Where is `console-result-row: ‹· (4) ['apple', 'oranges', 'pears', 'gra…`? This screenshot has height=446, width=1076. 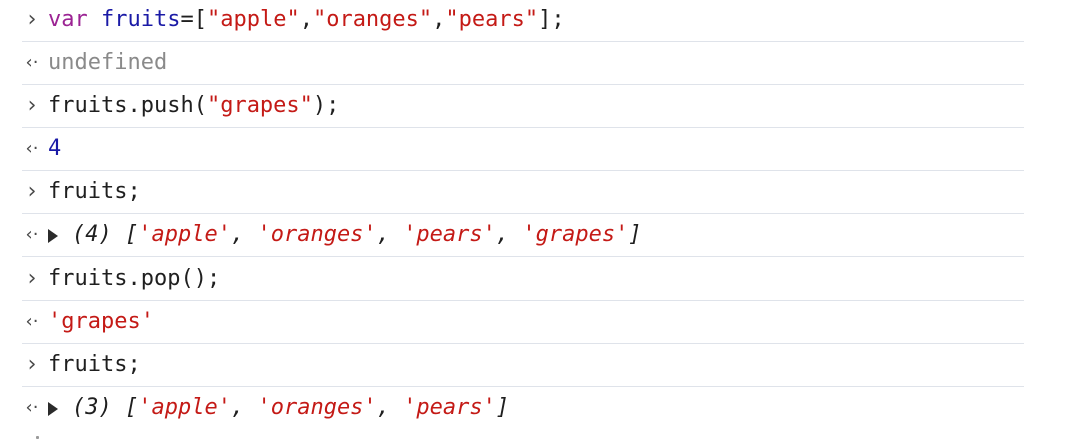
console-result-row: ‹· (4) ['apple', 'oranges', 'pears', 'gra… is located at coordinates (523, 236).